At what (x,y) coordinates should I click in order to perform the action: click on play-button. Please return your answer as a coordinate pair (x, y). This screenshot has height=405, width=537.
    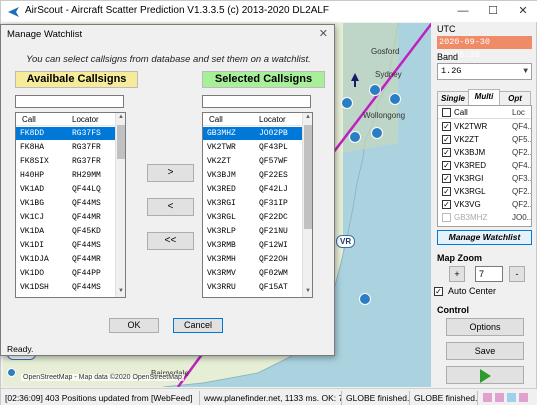
    Looking at the image, I should click on (485, 375).